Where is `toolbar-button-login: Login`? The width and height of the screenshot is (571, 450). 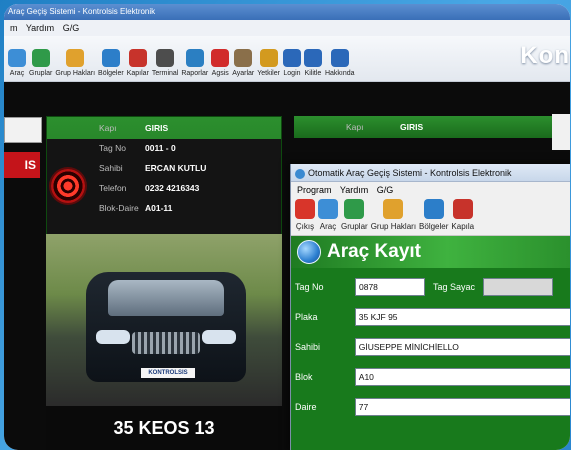 toolbar-button-login: Login is located at coordinates (291, 65).